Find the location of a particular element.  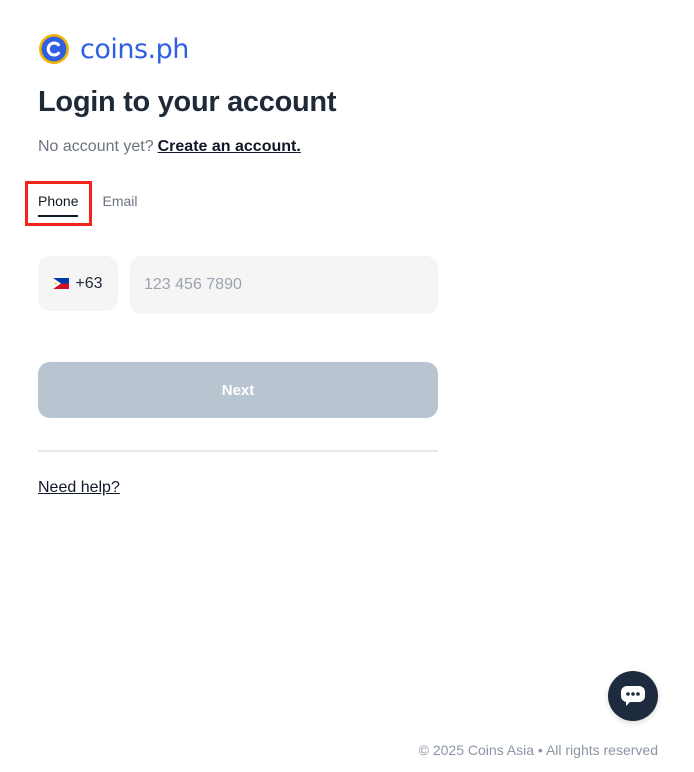

philippines-flag-icon is located at coordinates (61, 283).